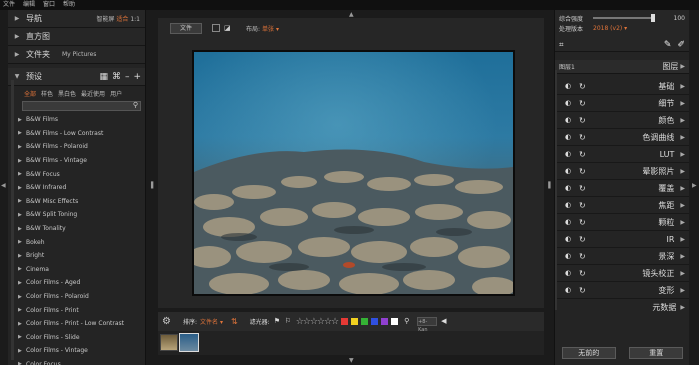 This screenshot has width=699, height=365. I want to click on bottom-panel-collapse-icon: ▼, so click(351, 360).